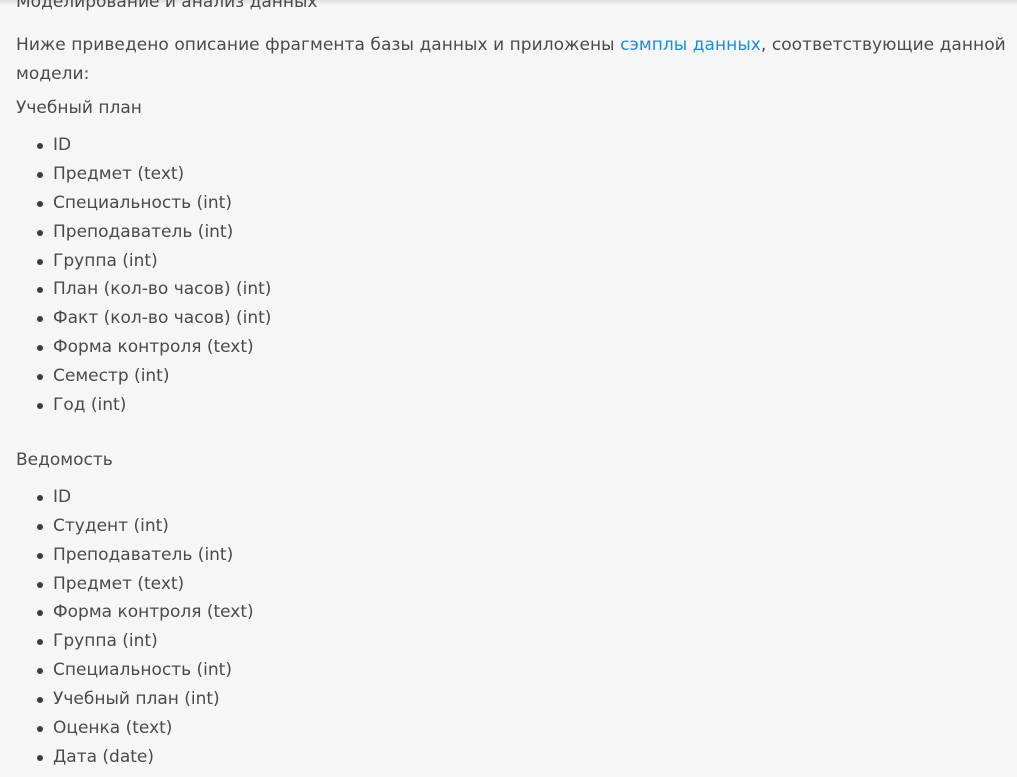  What do you see at coordinates (513, 379) in the screenshot?
I see `field-item: Семестр (int)` at bounding box center [513, 379].